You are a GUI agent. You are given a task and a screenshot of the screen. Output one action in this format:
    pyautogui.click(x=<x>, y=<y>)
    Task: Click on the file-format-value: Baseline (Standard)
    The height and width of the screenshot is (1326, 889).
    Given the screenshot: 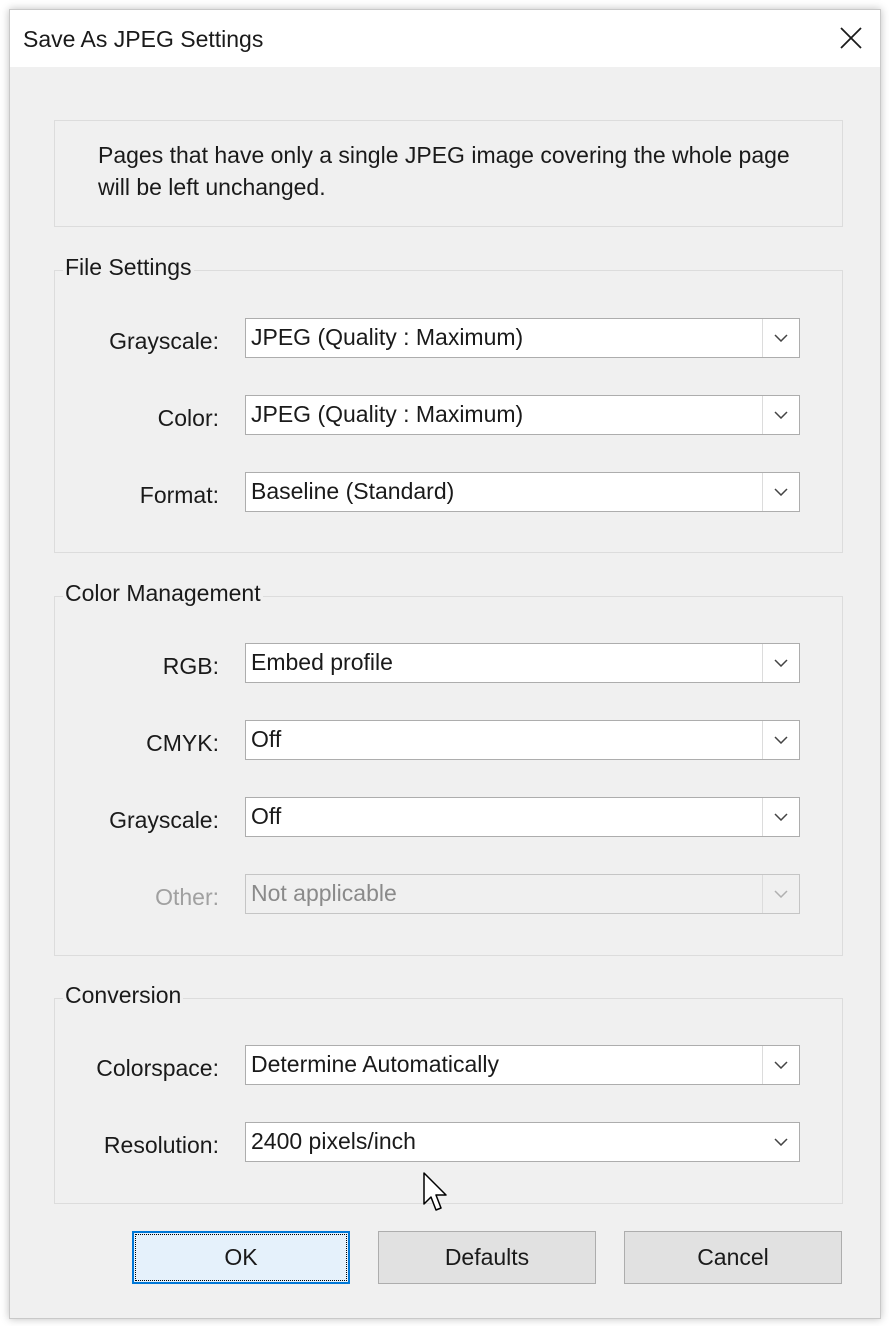 What is the action you would take?
    pyautogui.click(x=353, y=491)
    